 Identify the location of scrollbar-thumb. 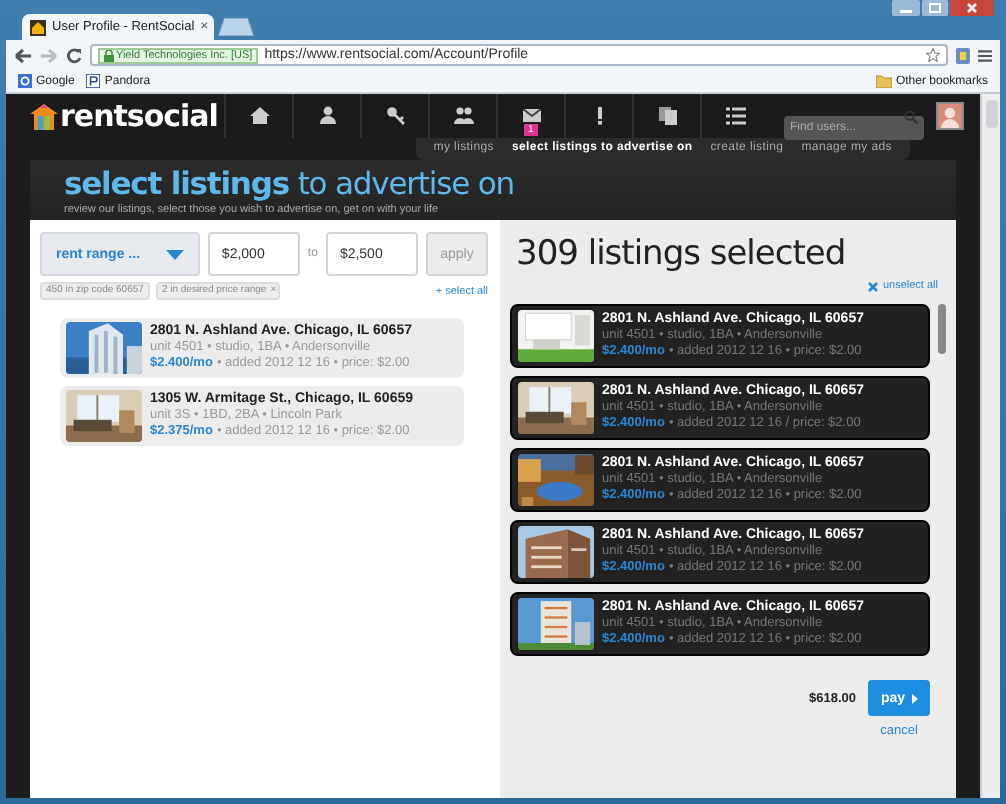
(942, 329).